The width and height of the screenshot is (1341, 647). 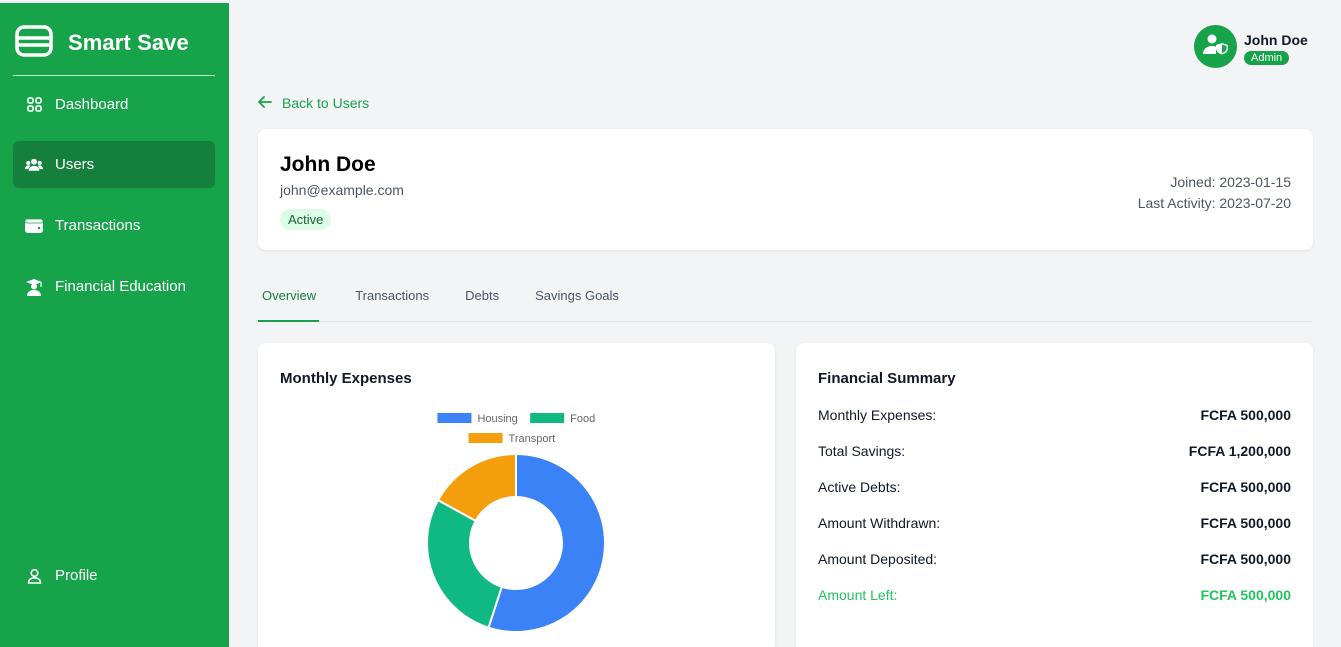 What do you see at coordinates (1239, 451) in the screenshot?
I see `summary-value: FCFA 1,200,000` at bounding box center [1239, 451].